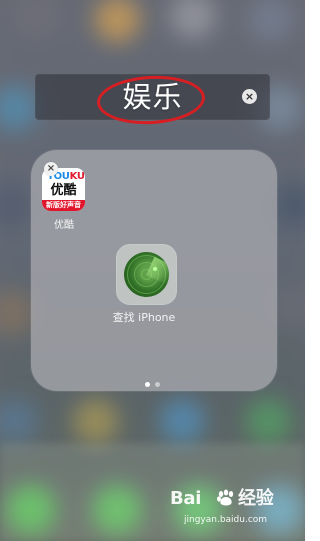  What do you see at coordinates (226, 520) in the screenshot?
I see `watermark-site: jingyan.baidu.com` at bounding box center [226, 520].